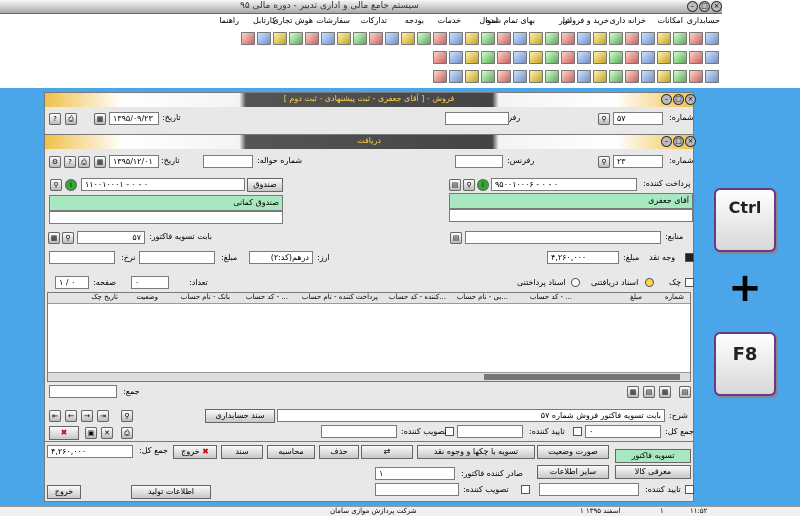  Describe the element at coordinates (582, 377) in the screenshot. I see `scrollbar-thumb` at that location.